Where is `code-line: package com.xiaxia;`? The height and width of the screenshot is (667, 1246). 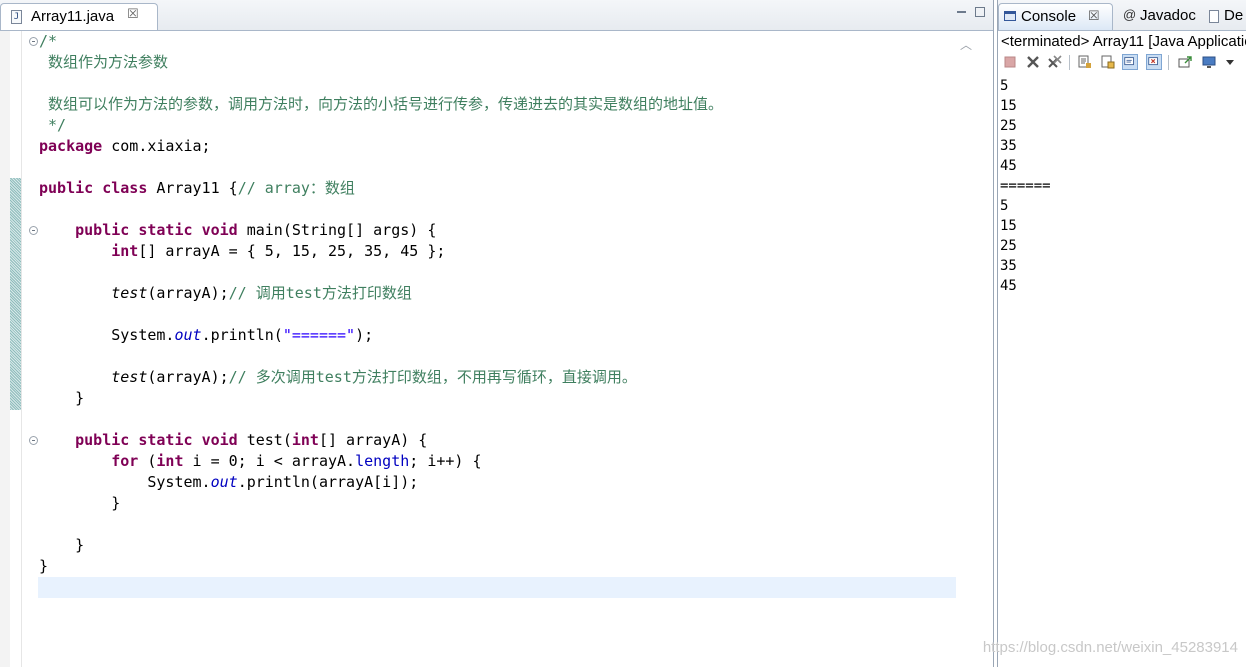 code-line: package com.xiaxia; is located at coordinates (381, 146).